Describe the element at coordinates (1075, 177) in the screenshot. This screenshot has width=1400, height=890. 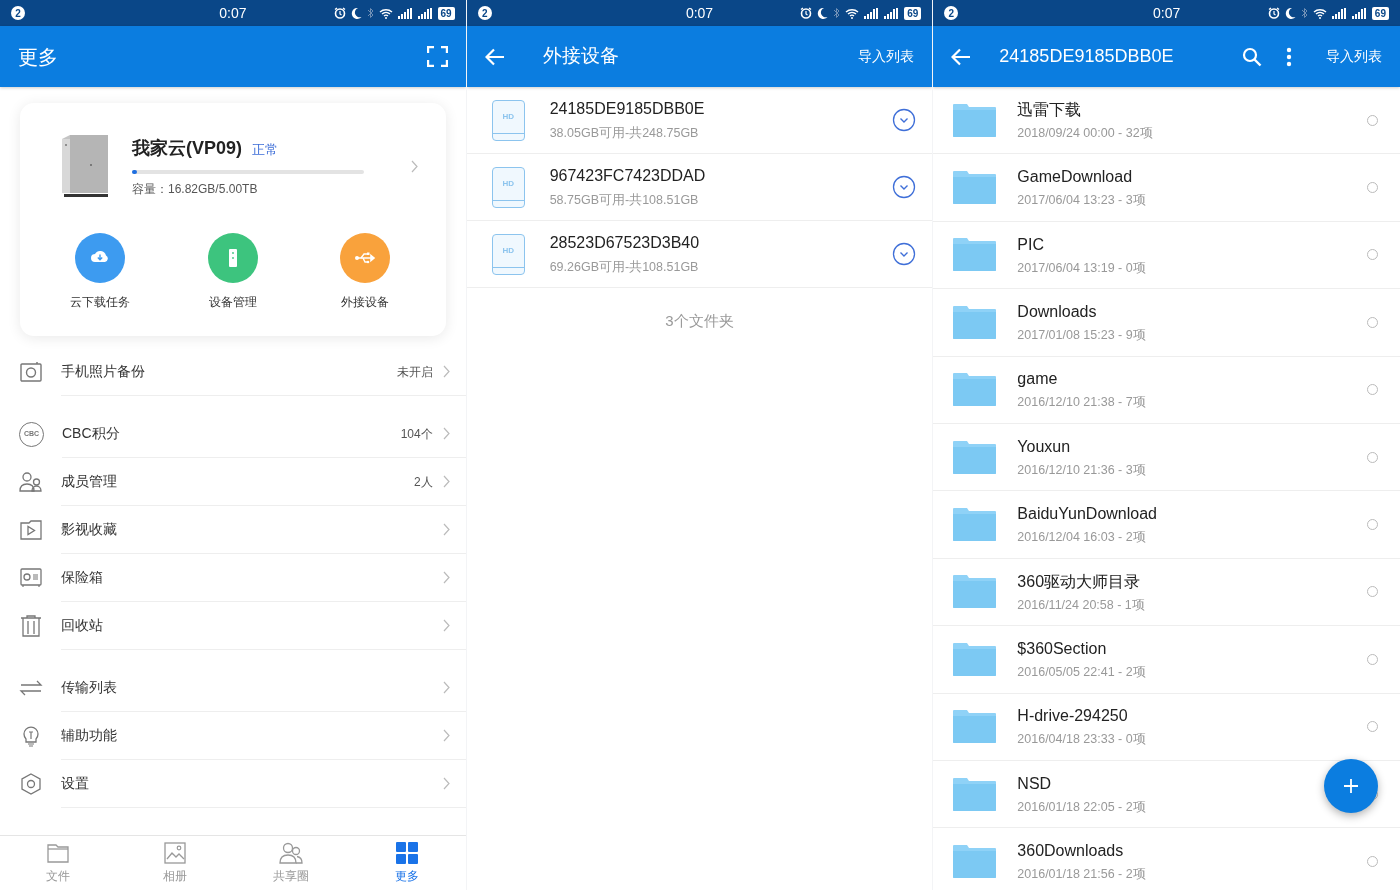
I see `folder-name: GameDownload` at that location.